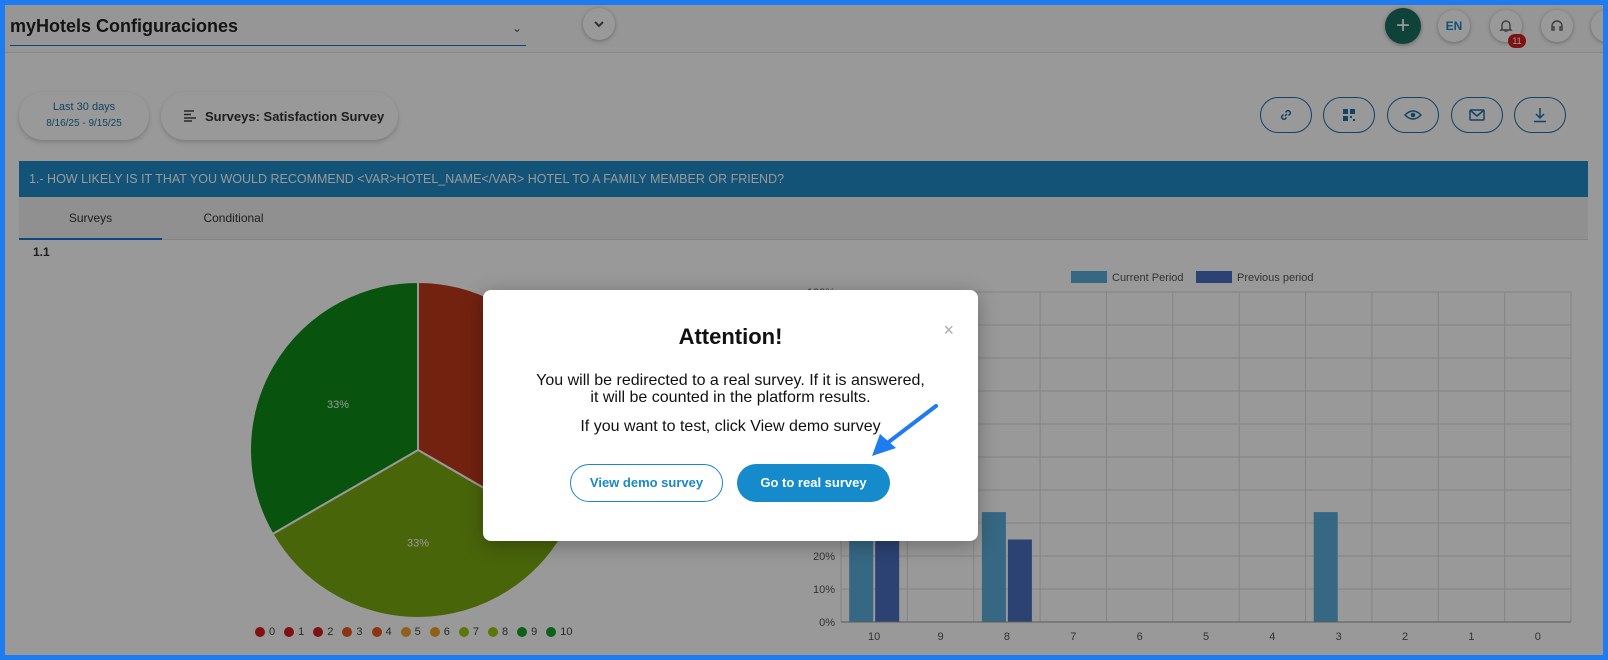 This screenshot has height=660, width=1608. Describe the element at coordinates (813, 483) in the screenshot. I see `go-to-real-survey-button: Go to real survey` at that location.